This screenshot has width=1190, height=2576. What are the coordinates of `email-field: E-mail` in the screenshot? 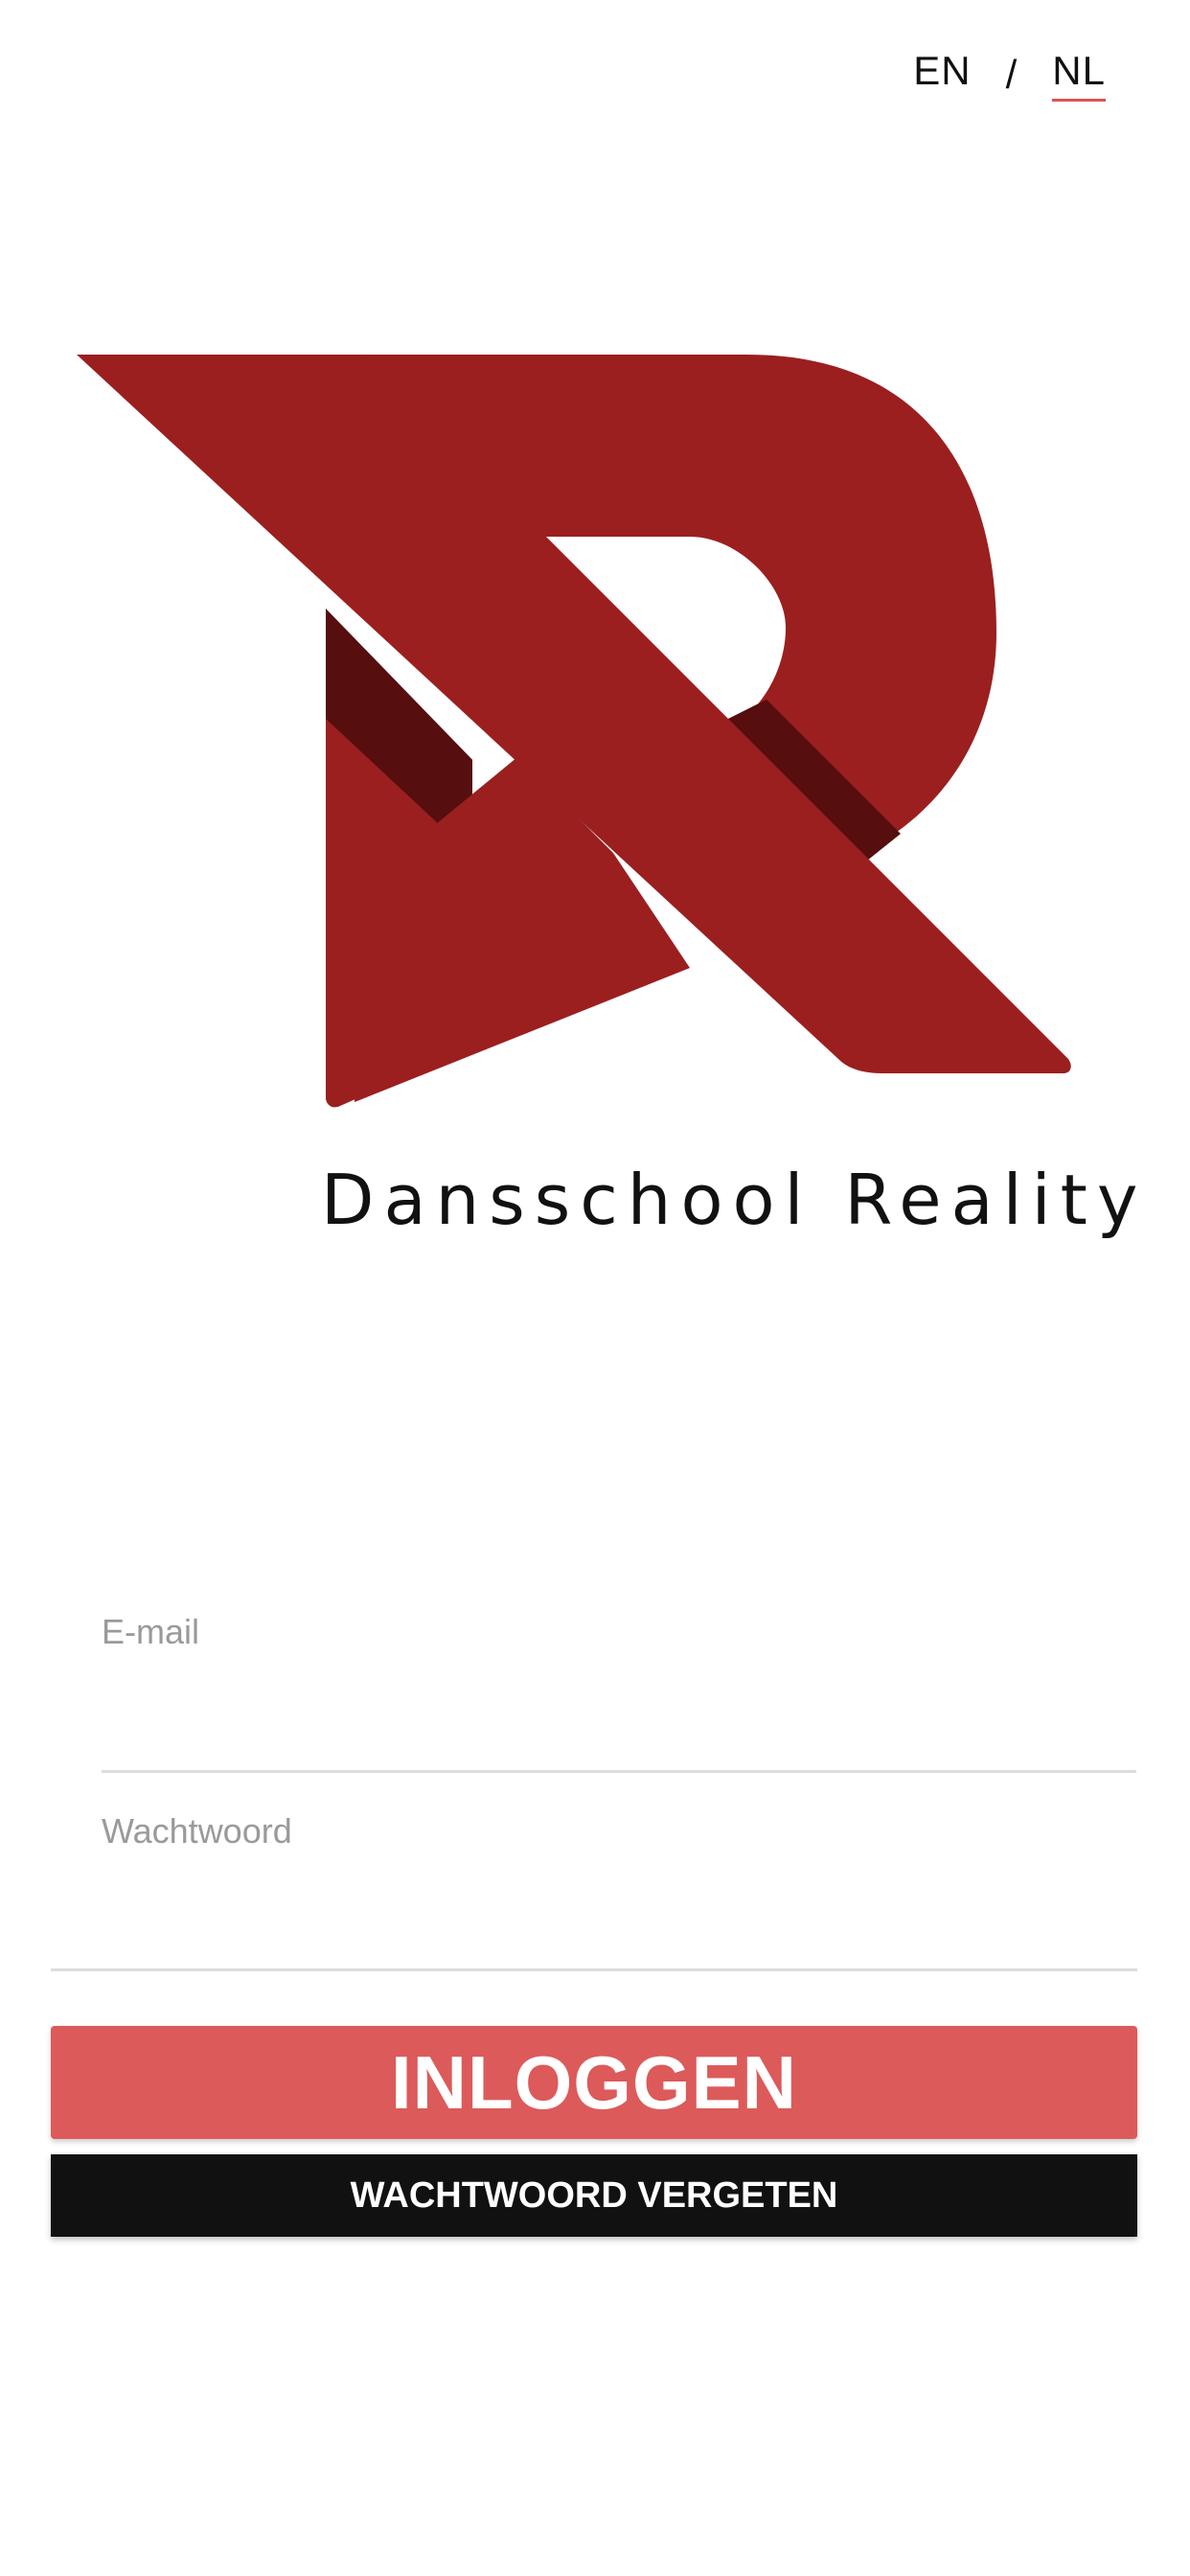 It's located at (619, 1693).